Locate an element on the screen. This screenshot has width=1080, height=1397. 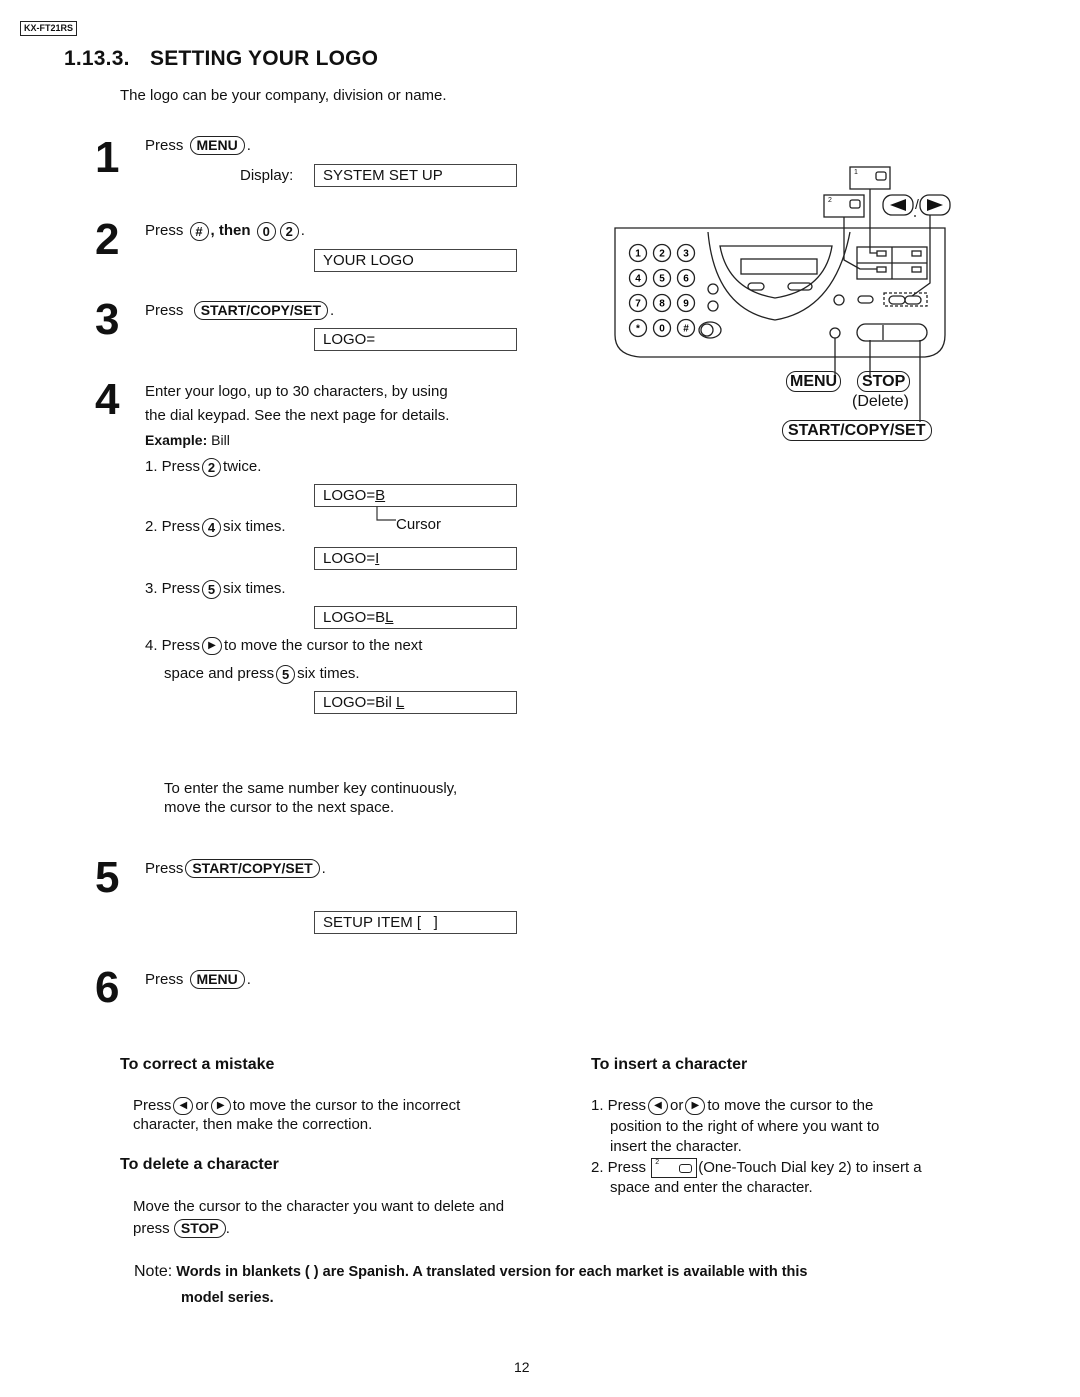
model-tag: KX-FT21RS is located at coordinates (49, 28).